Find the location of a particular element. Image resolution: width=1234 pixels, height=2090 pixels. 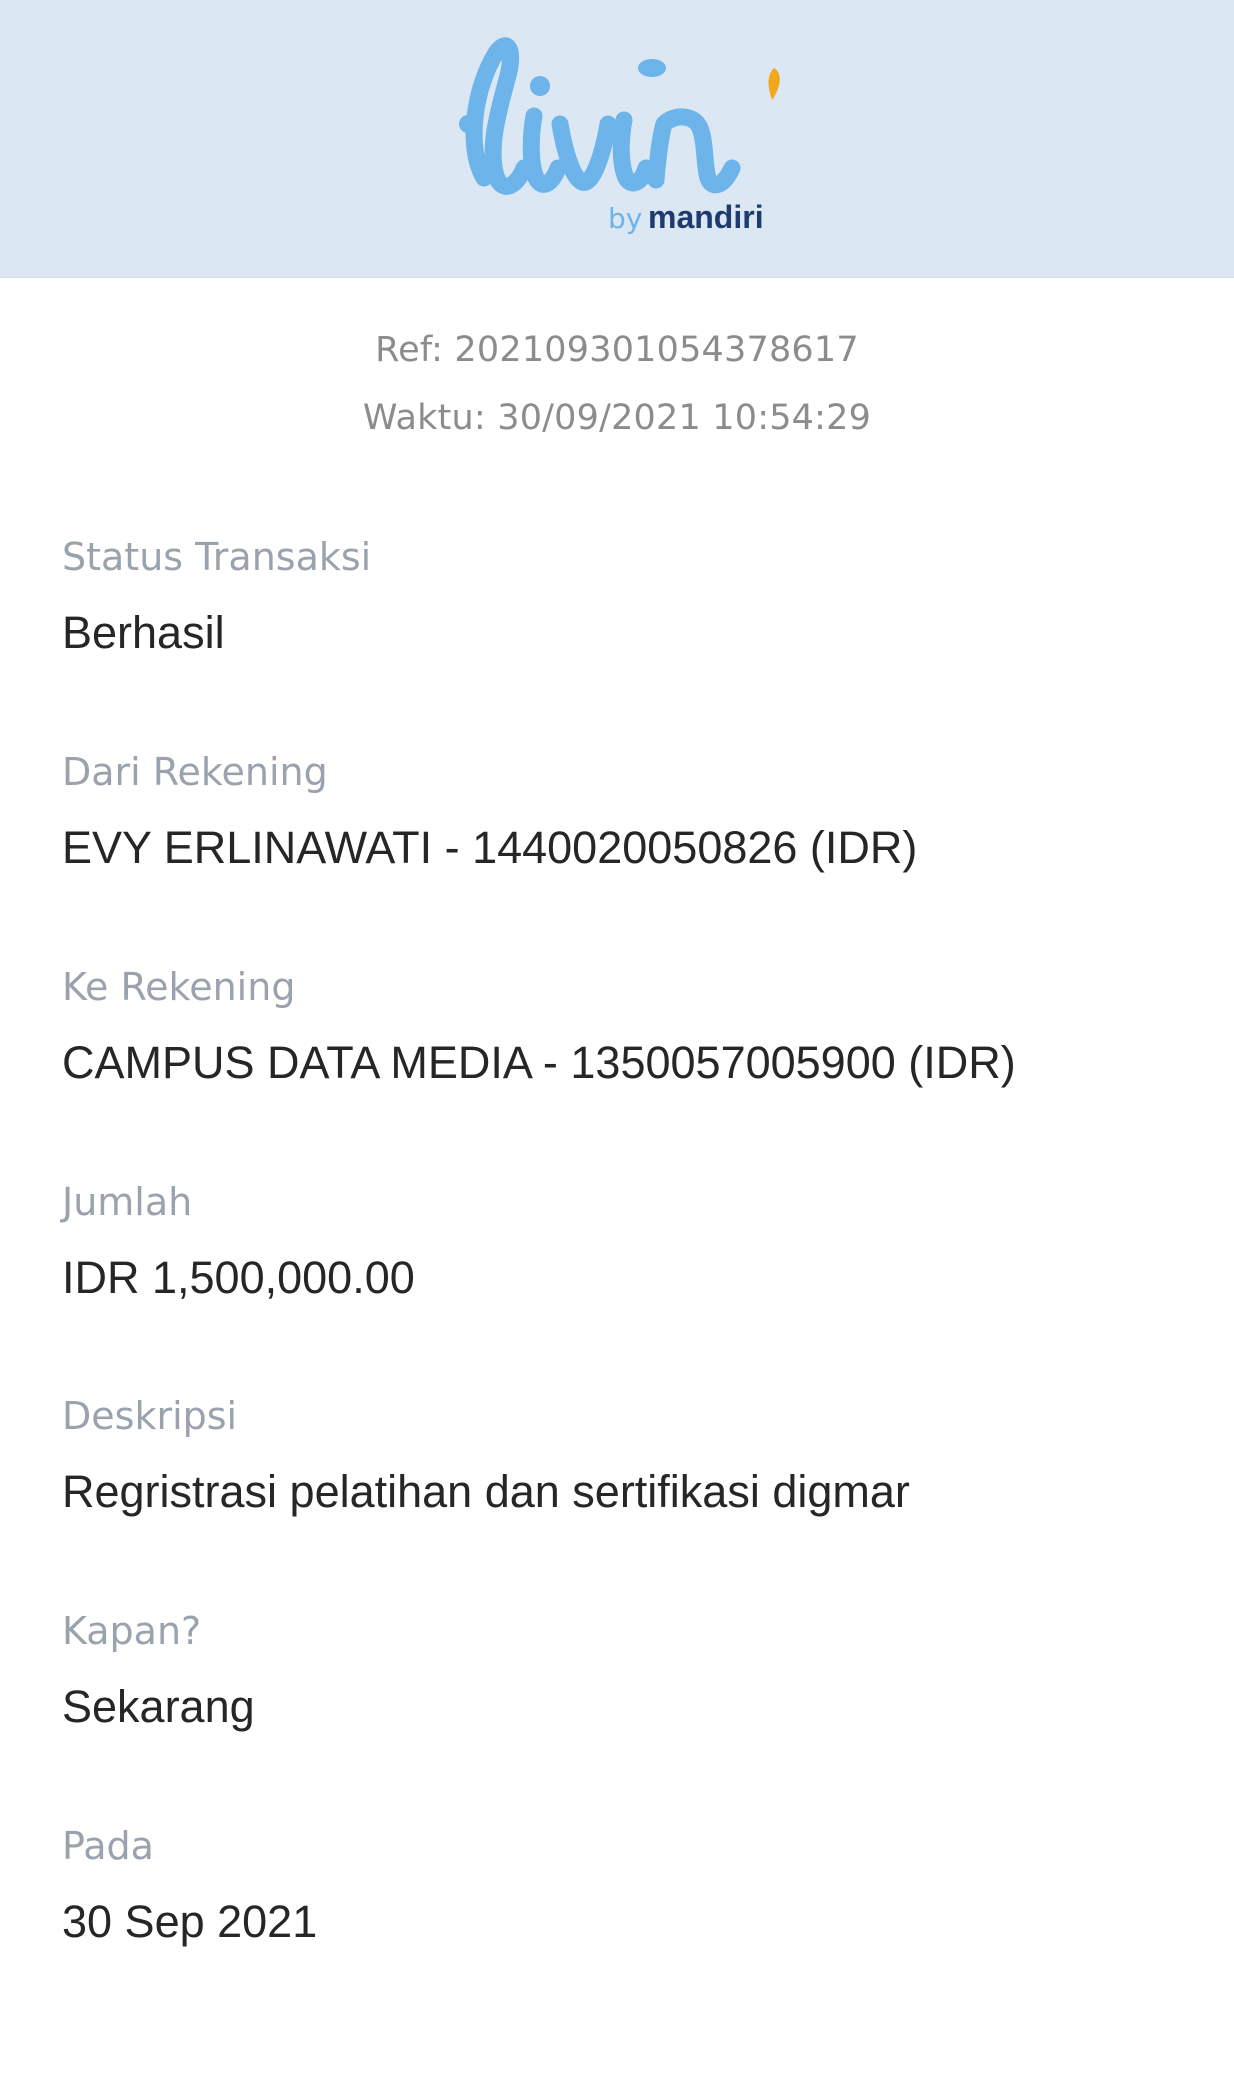

field-label: Dari Rekening is located at coordinates (195, 772).